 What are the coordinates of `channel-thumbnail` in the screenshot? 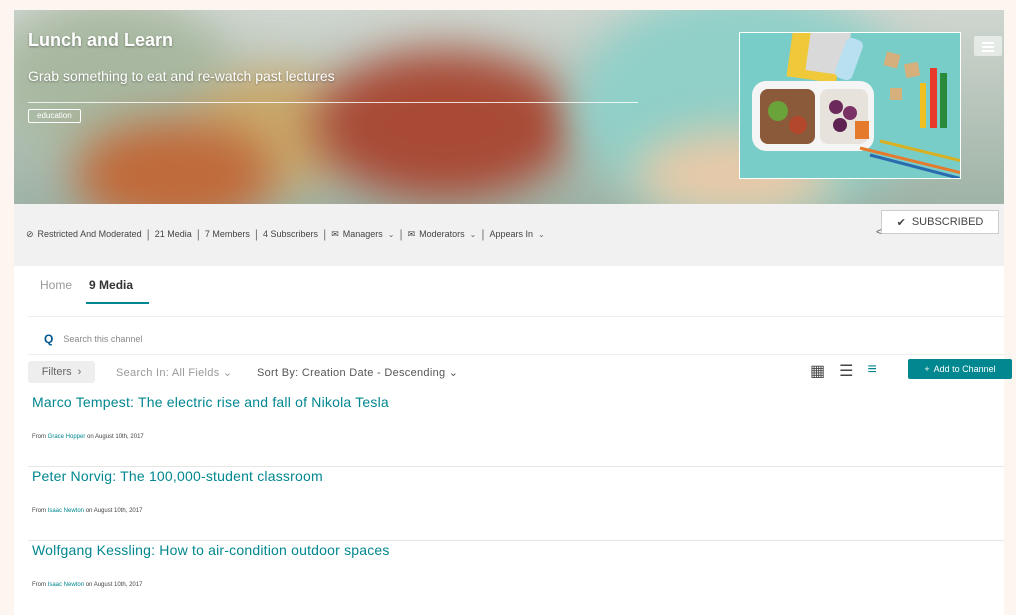 It's located at (850, 105).